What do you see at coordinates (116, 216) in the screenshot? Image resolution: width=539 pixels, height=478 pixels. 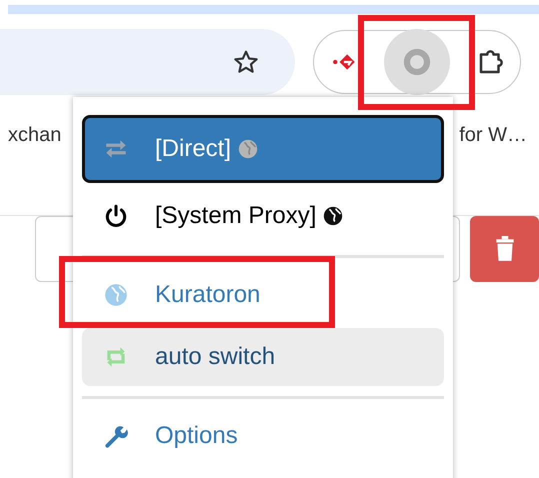 I see `power-icon` at bounding box center [116, 216].